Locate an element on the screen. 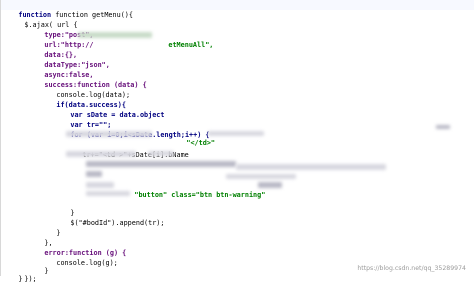 The width and height of the screenshot is (474, 294). code-line-7: async:false, is located at coordinates (60, 69).